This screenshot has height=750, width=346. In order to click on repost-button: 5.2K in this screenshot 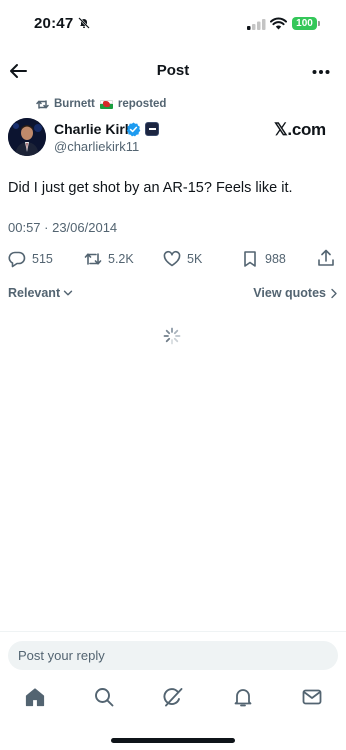, I will do `click(109, 259)`.